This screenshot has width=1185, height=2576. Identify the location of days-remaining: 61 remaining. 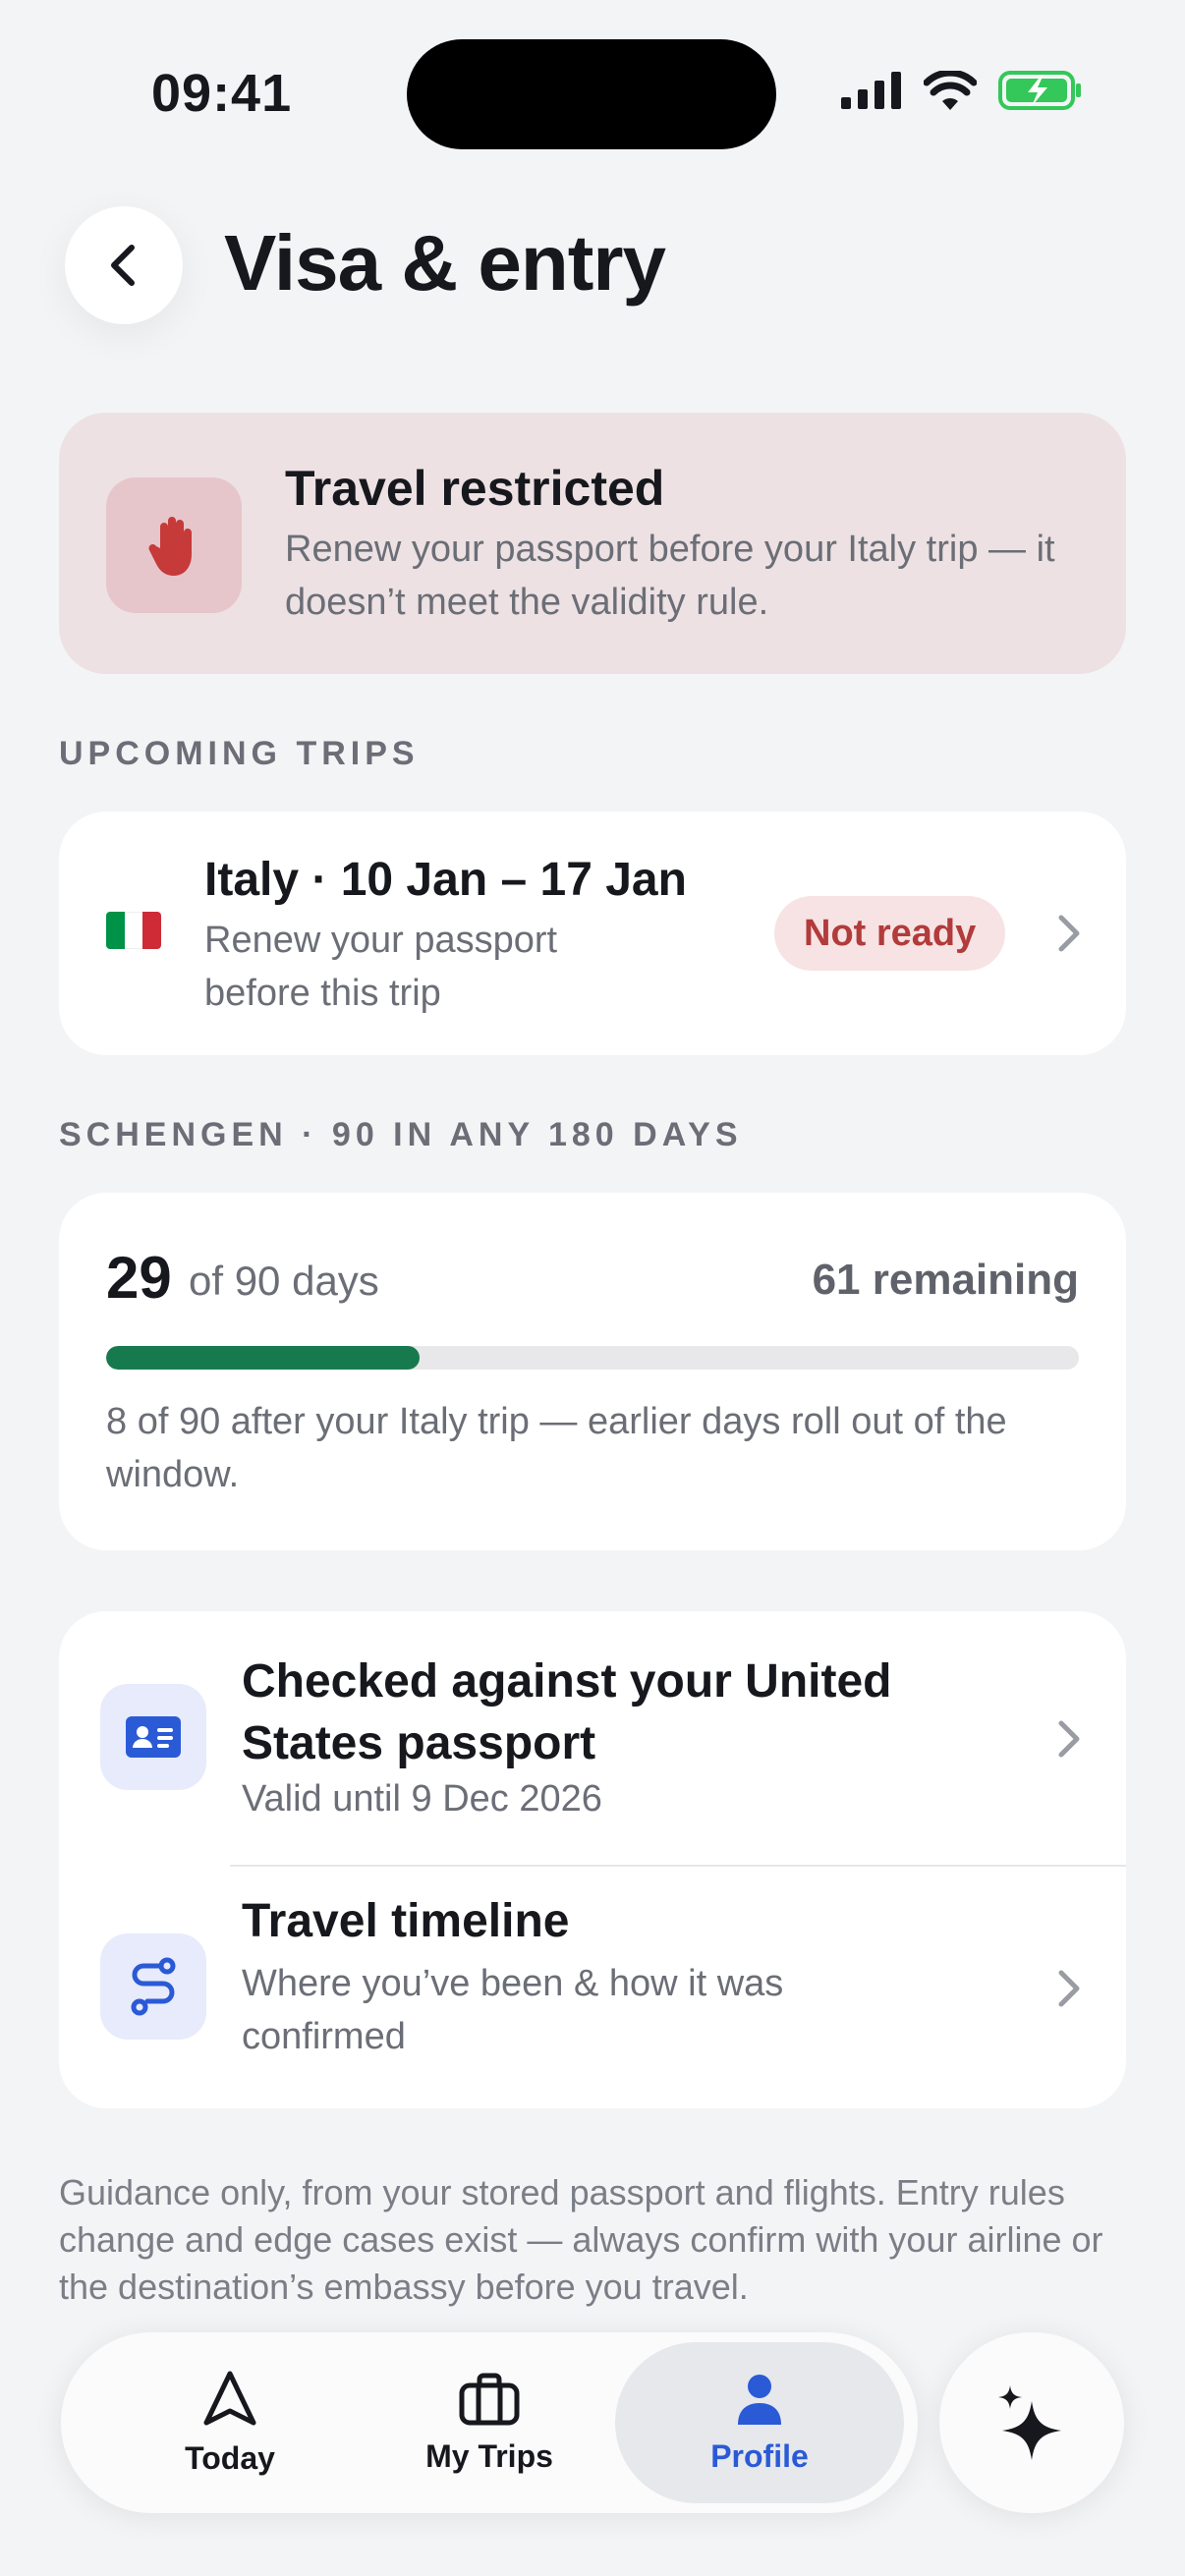
(946, 1280).